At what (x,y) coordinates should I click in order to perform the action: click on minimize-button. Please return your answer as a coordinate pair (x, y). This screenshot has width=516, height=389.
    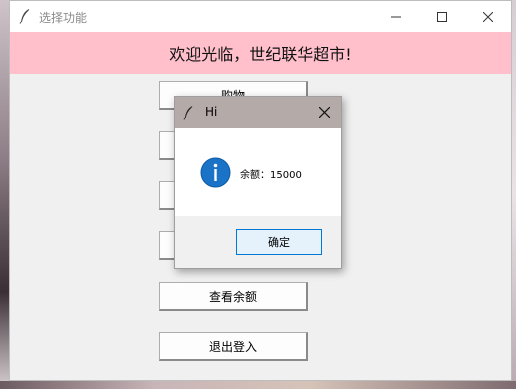
    Looking at the image, I should click on (396, 16).